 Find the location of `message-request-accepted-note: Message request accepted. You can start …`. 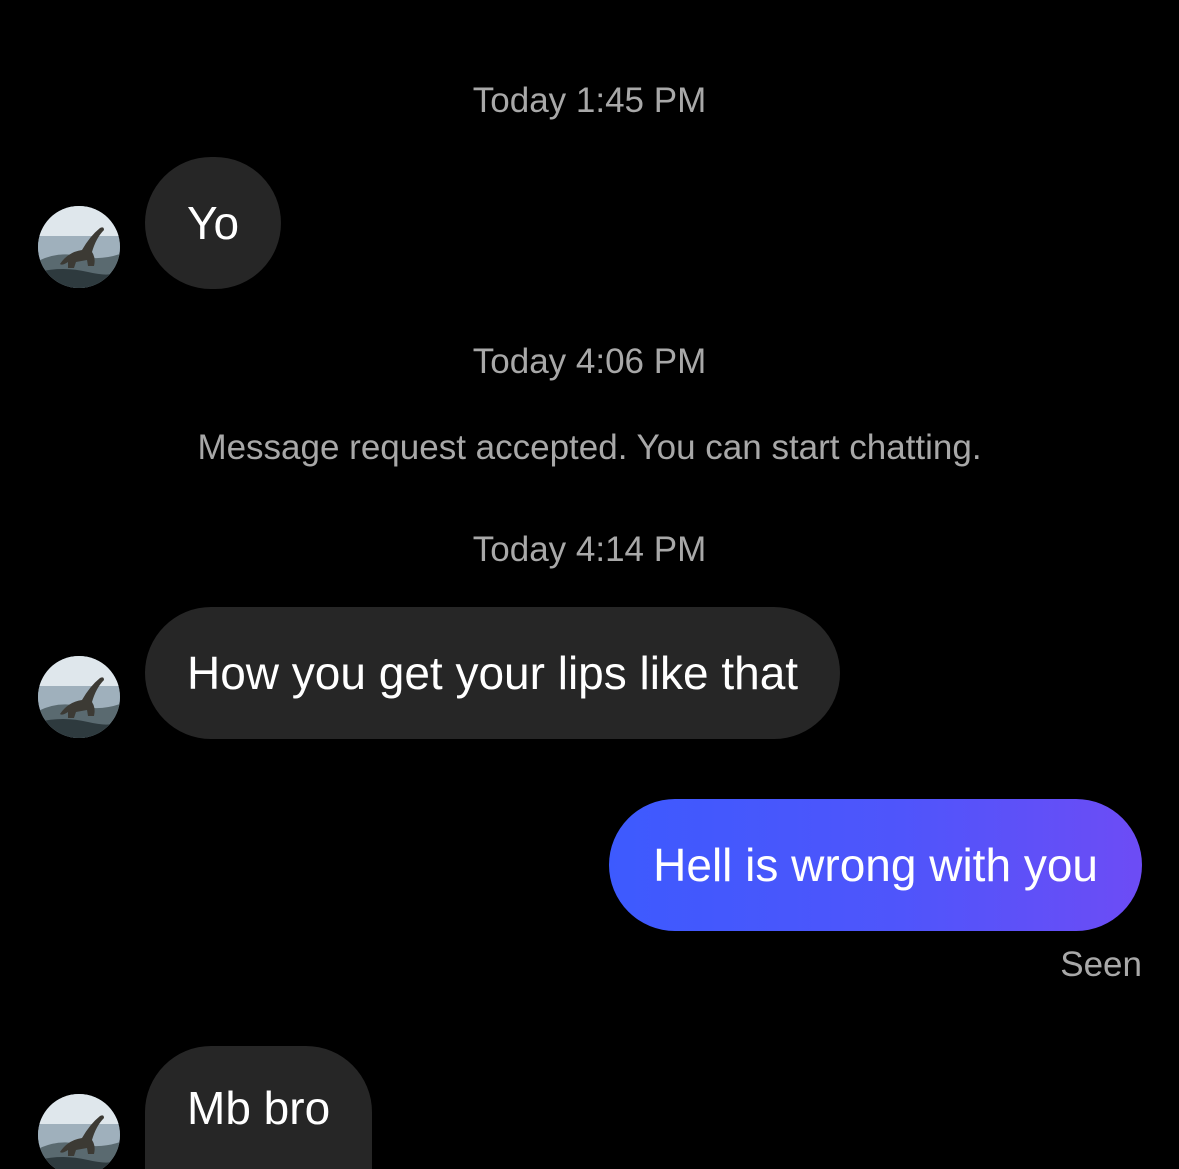

message-request-accepted-note: Message request accepted. You can start … is located at coordinates (589, 447).